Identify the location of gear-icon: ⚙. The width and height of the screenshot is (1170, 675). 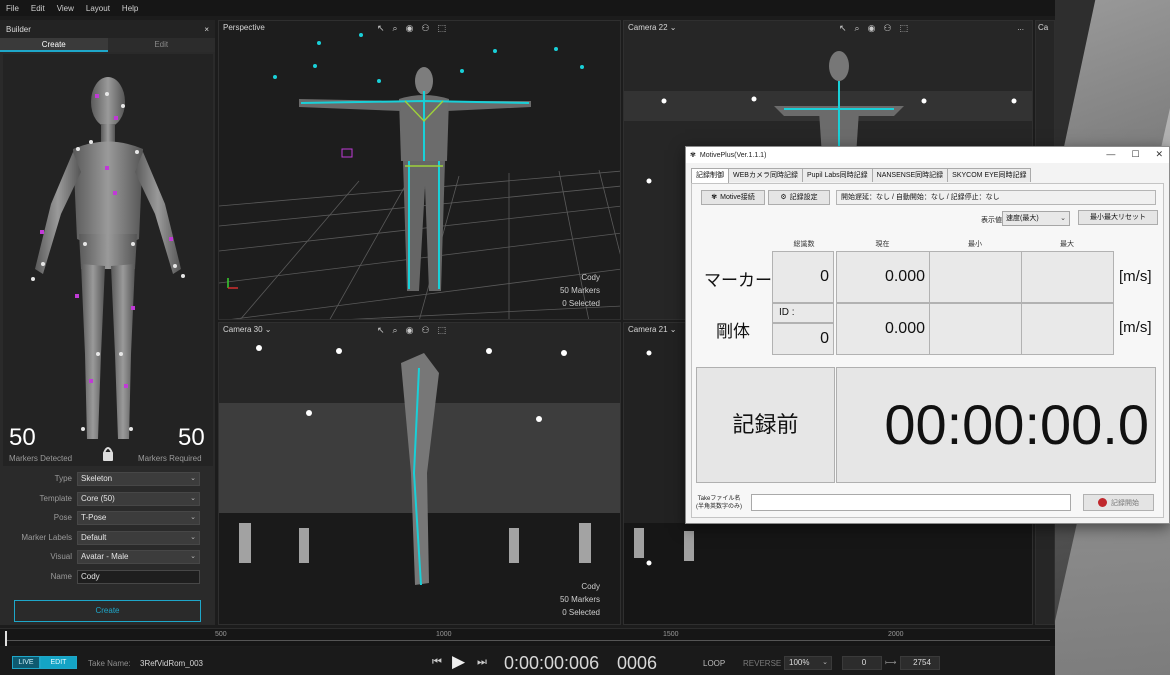
(783, 197).